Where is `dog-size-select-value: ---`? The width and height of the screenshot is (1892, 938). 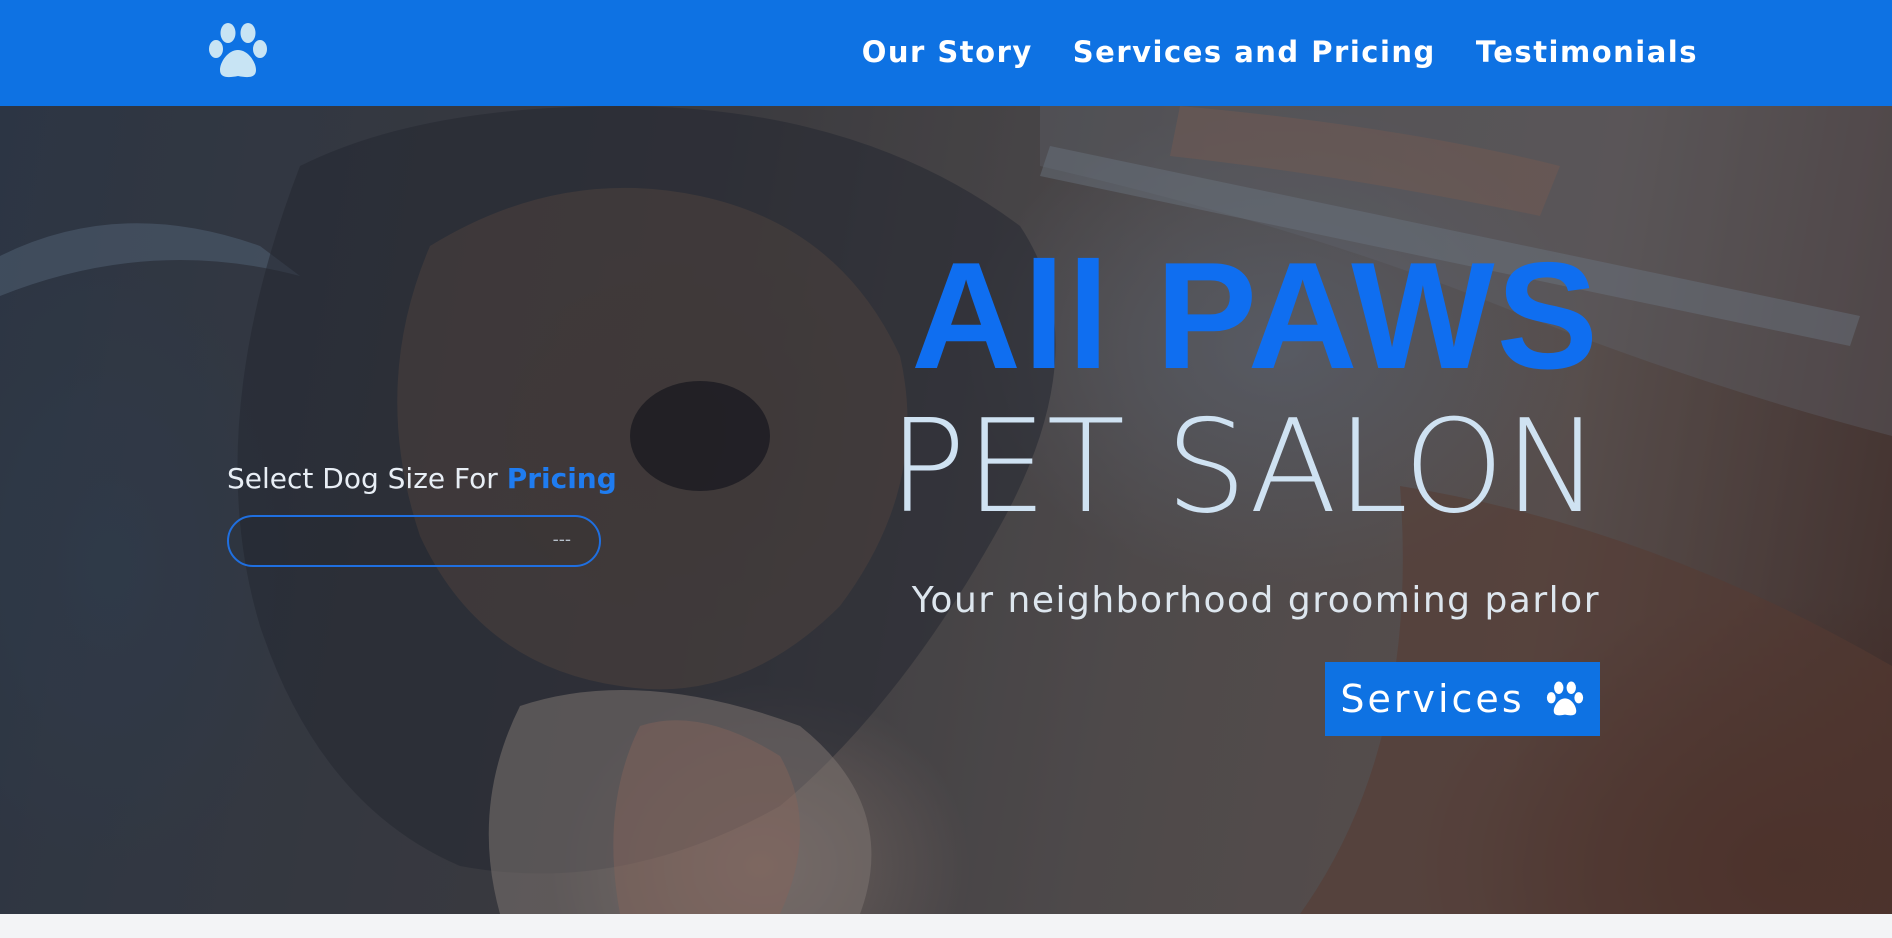 dog-size-select-value: --- is located at coordinates (561, 540).